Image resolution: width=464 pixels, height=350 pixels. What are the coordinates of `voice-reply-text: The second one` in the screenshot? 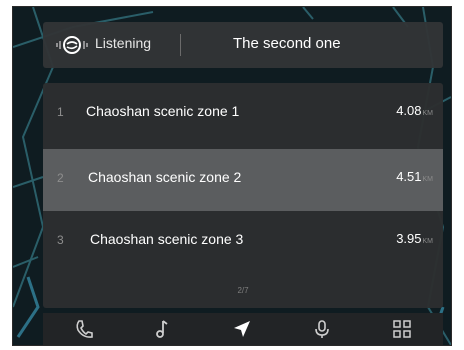 It's located at (287, 43).